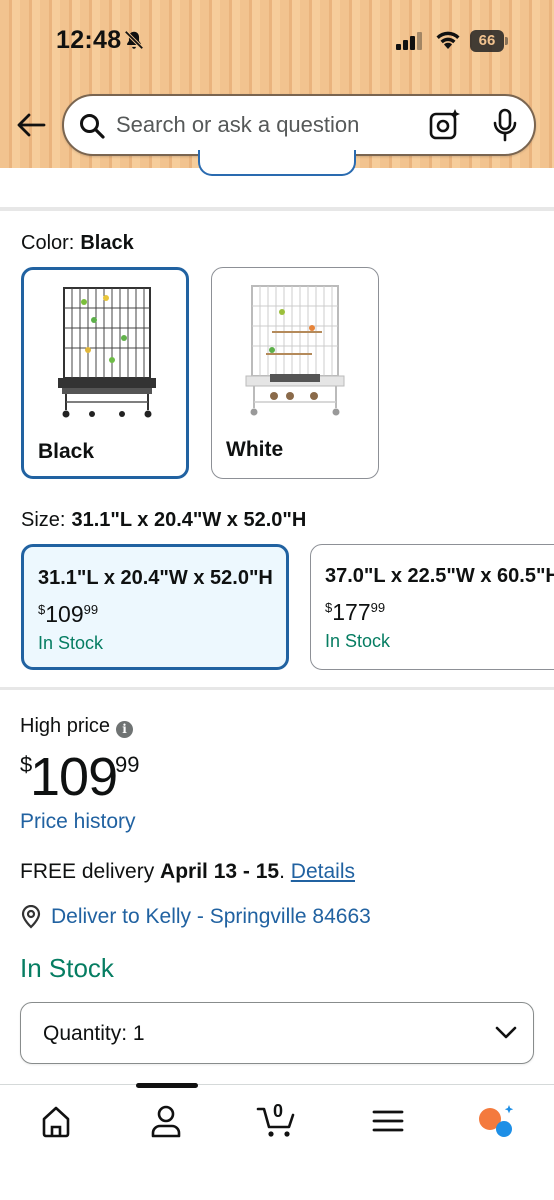 The height and width of the screenshot is (1200, 554). I want to click on color-swatch-white: White, so click(295, 373).